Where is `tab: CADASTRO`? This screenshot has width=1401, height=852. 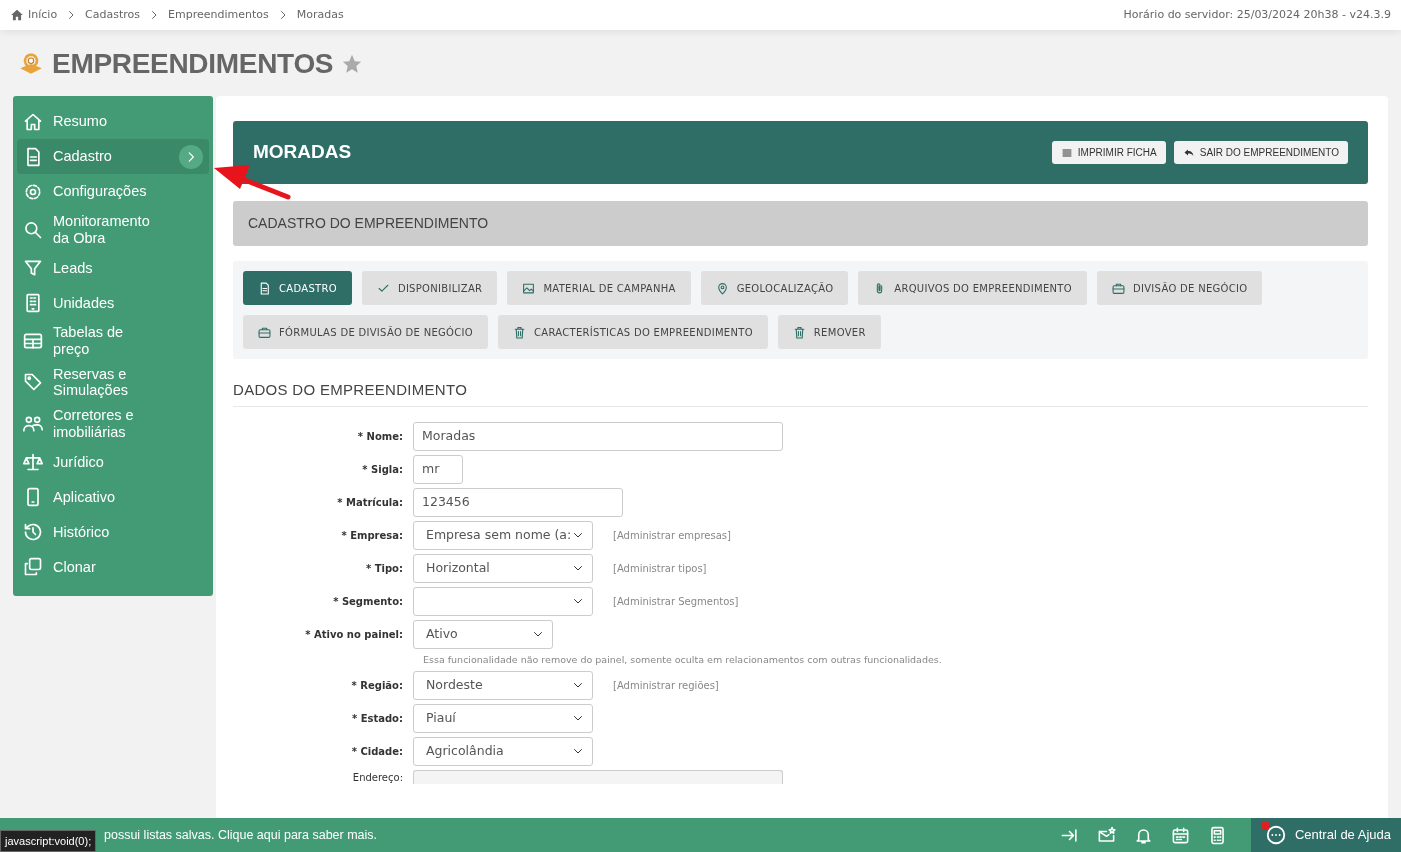
tab: CADASTRO is located at coordinates (297, 288).